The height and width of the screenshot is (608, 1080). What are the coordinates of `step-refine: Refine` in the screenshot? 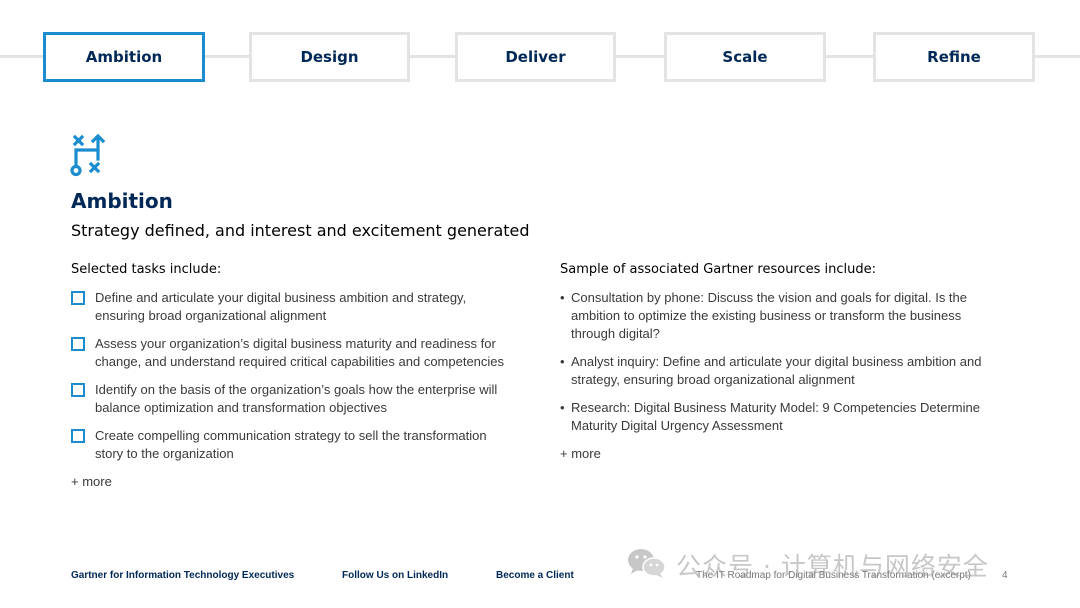 It's located at (954, 57).